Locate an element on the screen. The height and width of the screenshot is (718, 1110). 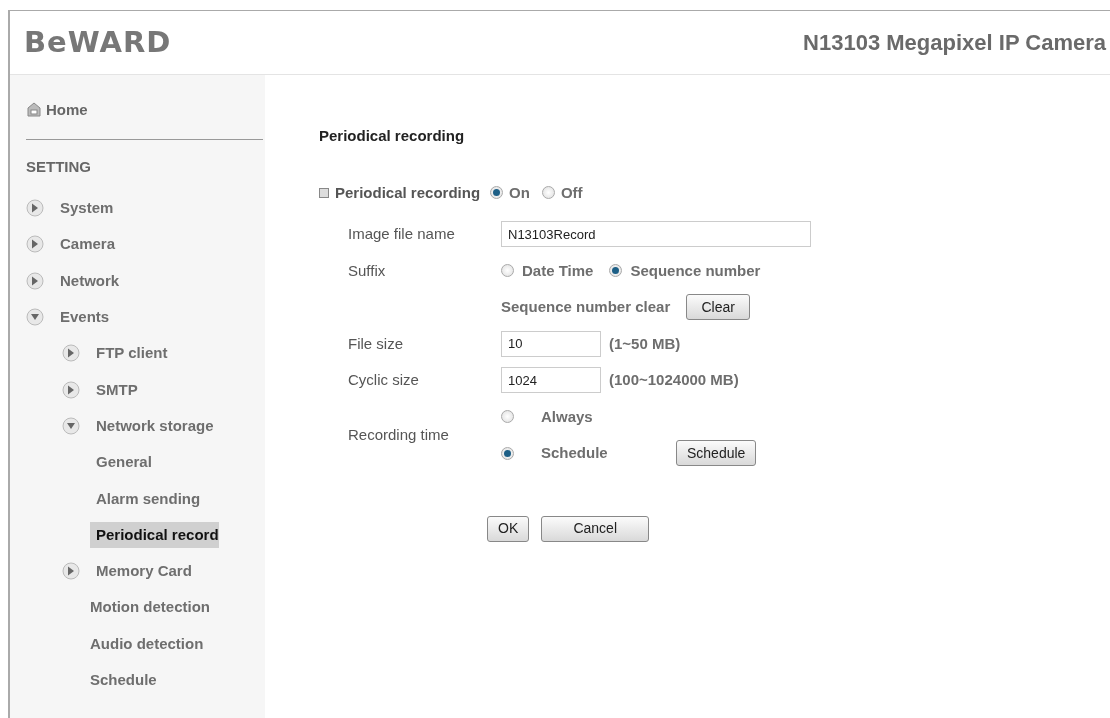
sidebar-item: SMTP is located at coordinates (117, 389).